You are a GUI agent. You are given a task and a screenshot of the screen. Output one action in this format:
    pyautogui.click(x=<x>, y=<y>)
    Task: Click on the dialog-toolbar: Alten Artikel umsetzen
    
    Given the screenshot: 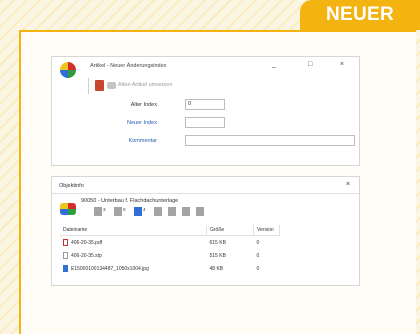 What is the action you would take?
    pyautogui.click(x=208, y=86)
    